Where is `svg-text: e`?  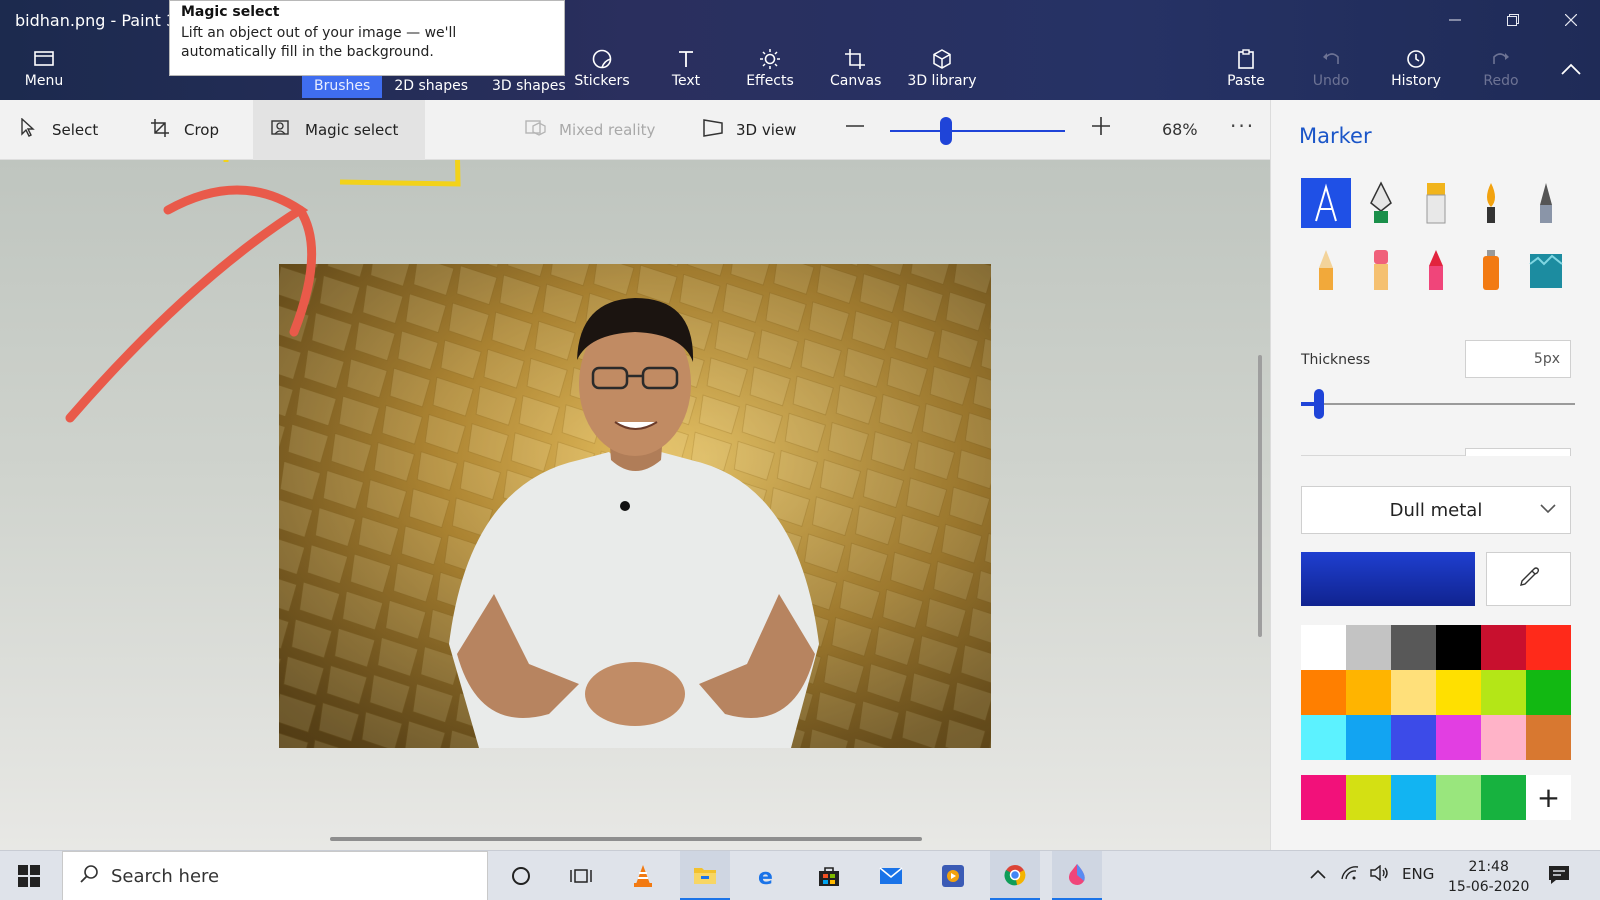 svg-text: e is located at coordinates (765, 876).